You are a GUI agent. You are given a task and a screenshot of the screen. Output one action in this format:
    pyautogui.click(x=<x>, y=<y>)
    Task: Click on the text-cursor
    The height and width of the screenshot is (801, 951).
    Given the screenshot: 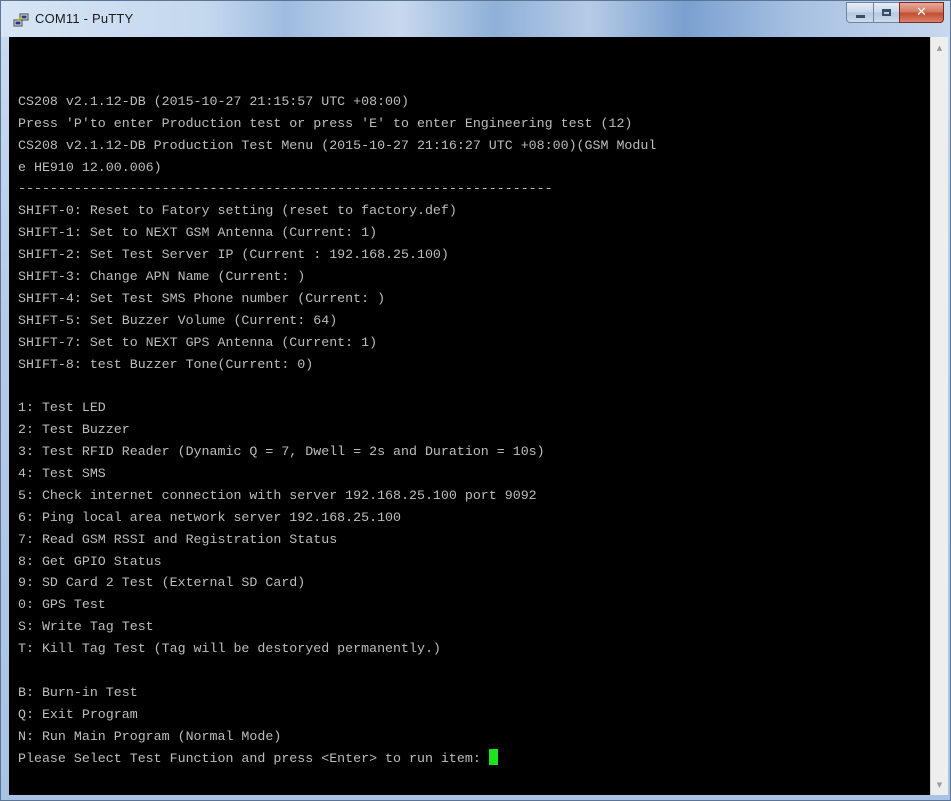 What is the action you would take?
    pyautogui.click(x=493, y=756)
    